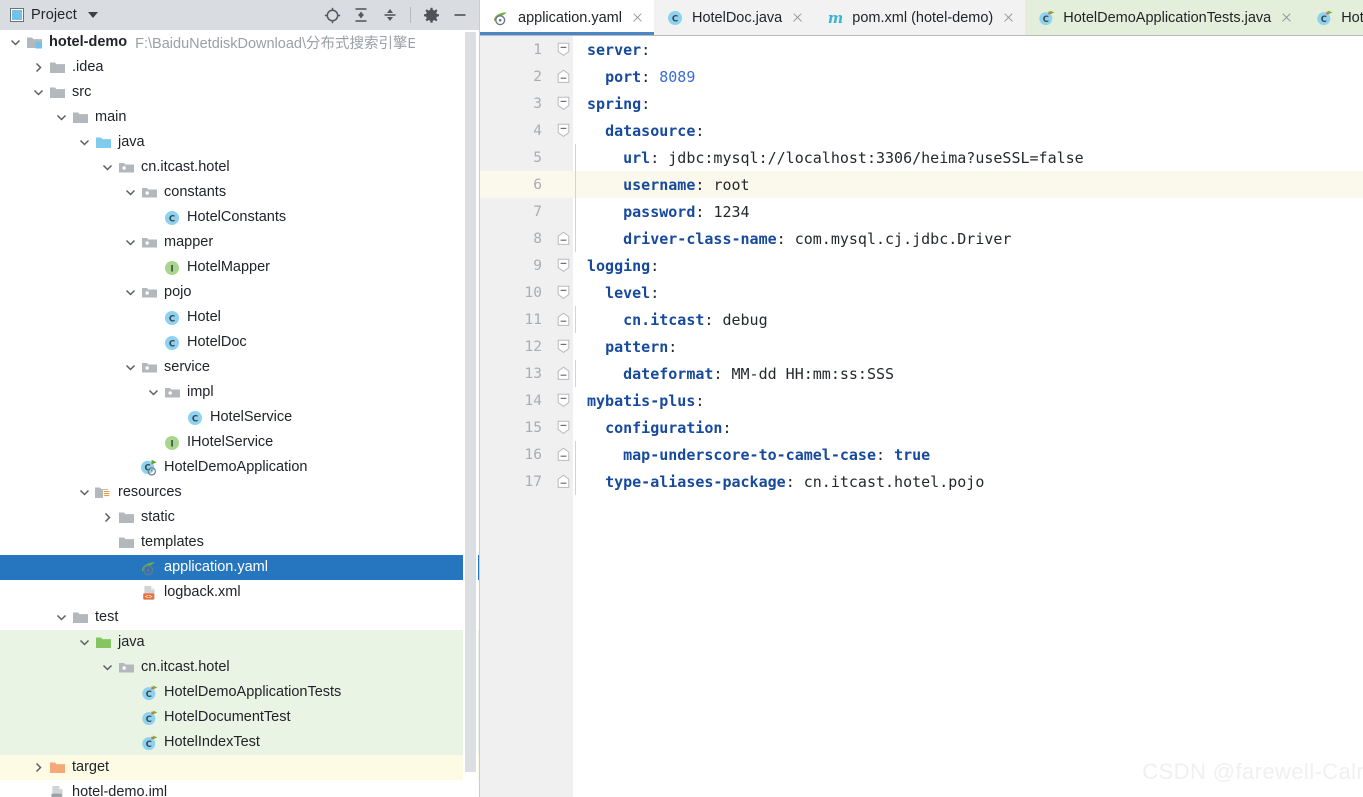  What do you see at coordinates (332, 15) in the screenshot?
I see `locate-in-tree-icon` at bounding box center [332, 15].